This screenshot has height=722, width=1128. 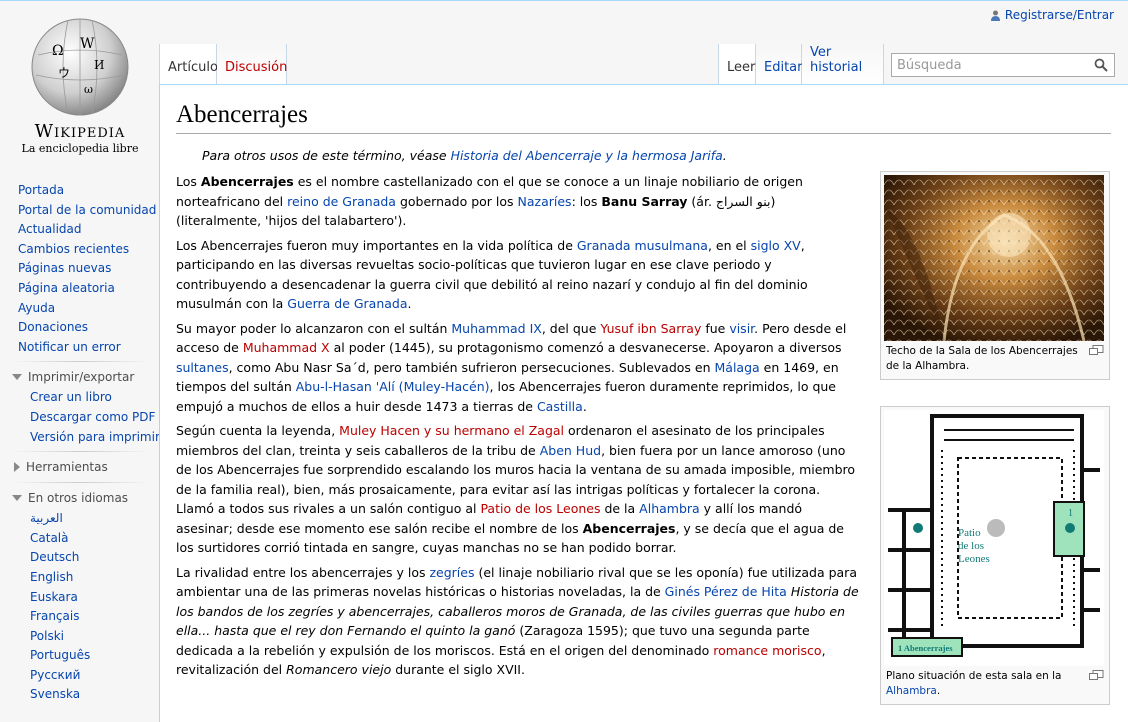 What do you see at coordinates (1101, 65) in the screenshot?
I see `search-icon` at bounding box center [1101, 65].